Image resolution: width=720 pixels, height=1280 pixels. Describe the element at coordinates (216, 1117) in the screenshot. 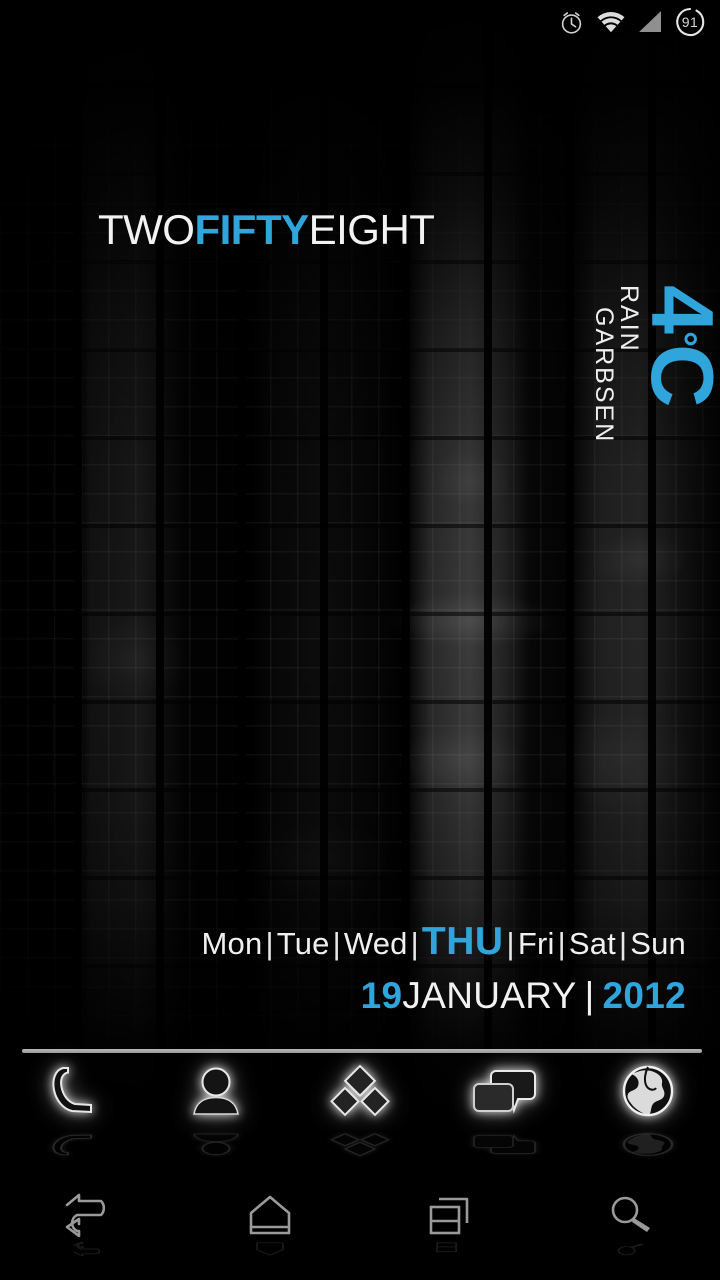

I see `dock-item-contacts` at that location.